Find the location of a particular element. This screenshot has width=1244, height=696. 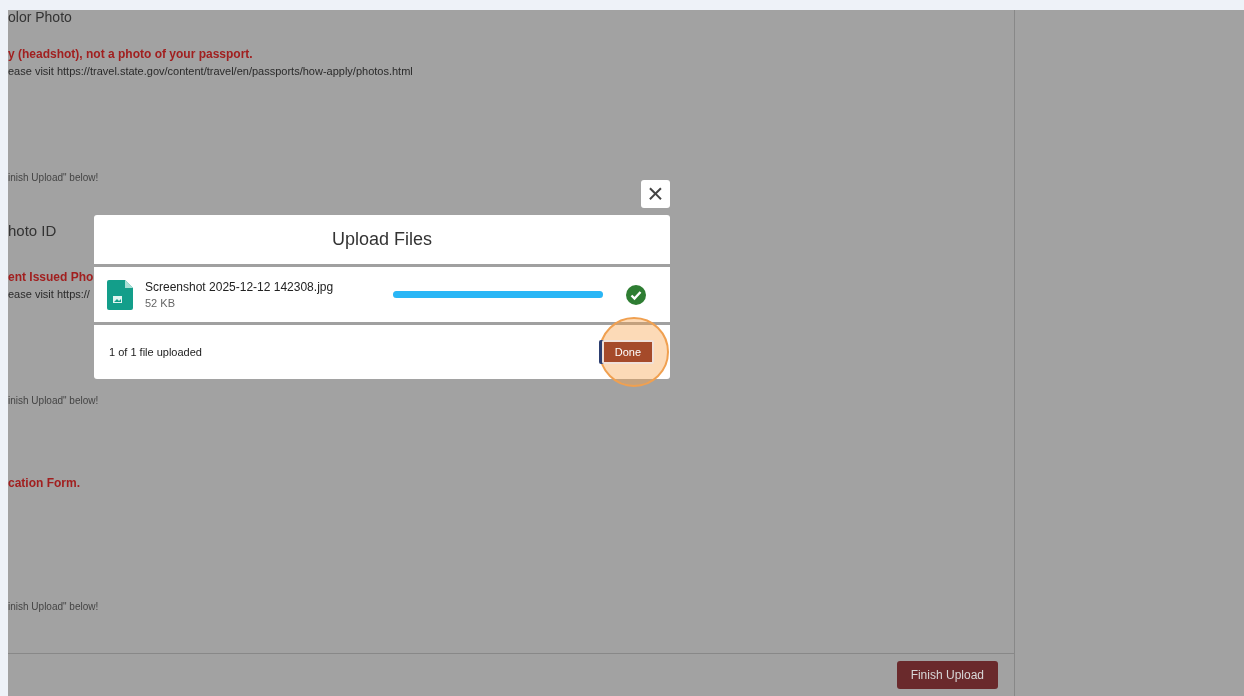

file-size: 52 KB is located at coordinates (160, 303).